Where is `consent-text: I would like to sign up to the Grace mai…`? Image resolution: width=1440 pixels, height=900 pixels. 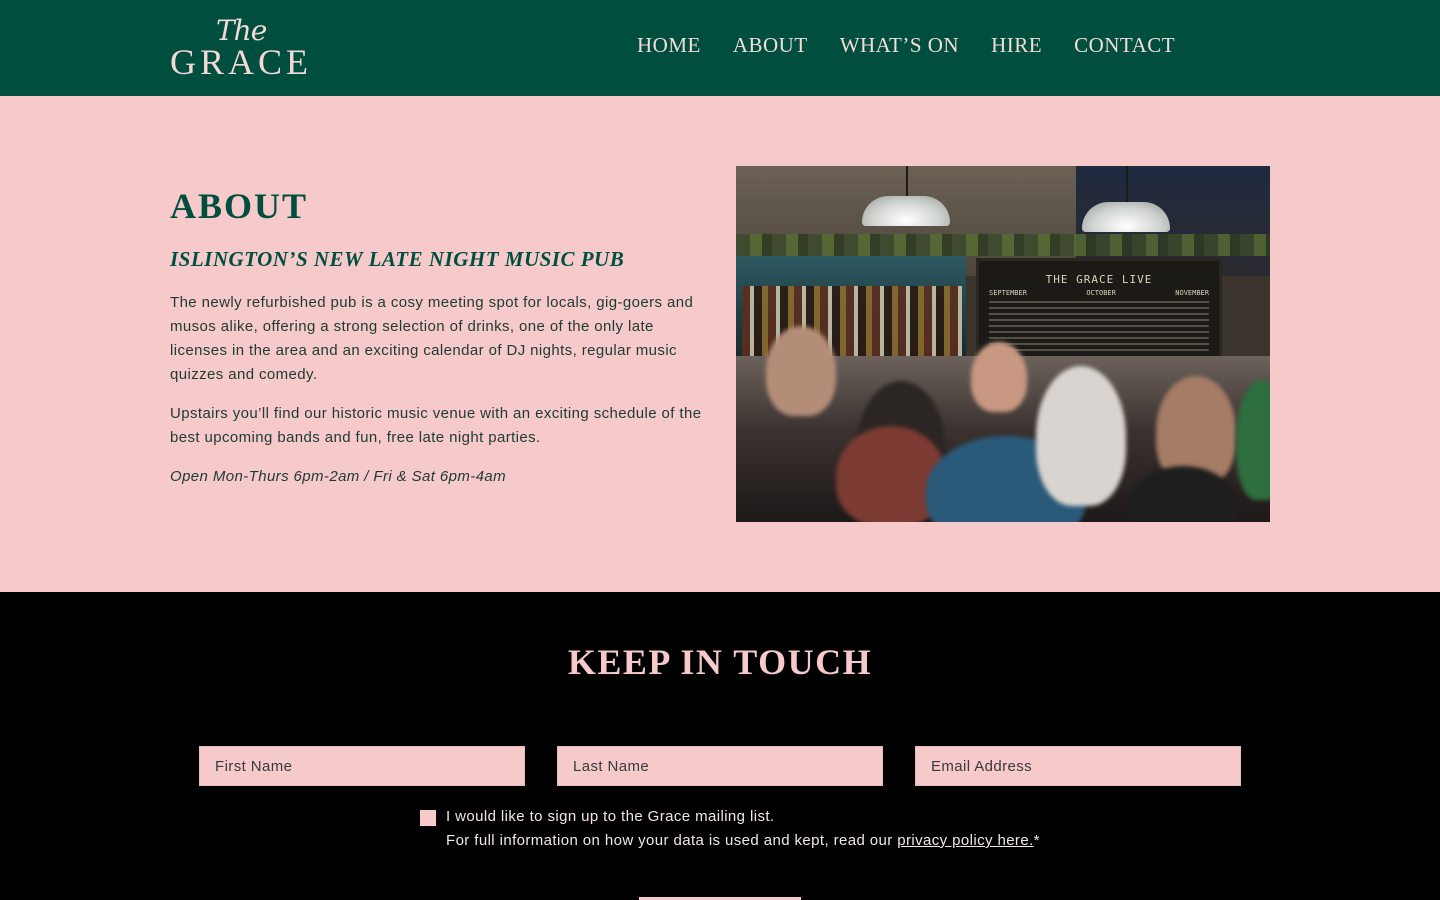
consent-text: I would like to sign up to the Grace mai… is located at coordinates (746, 829).